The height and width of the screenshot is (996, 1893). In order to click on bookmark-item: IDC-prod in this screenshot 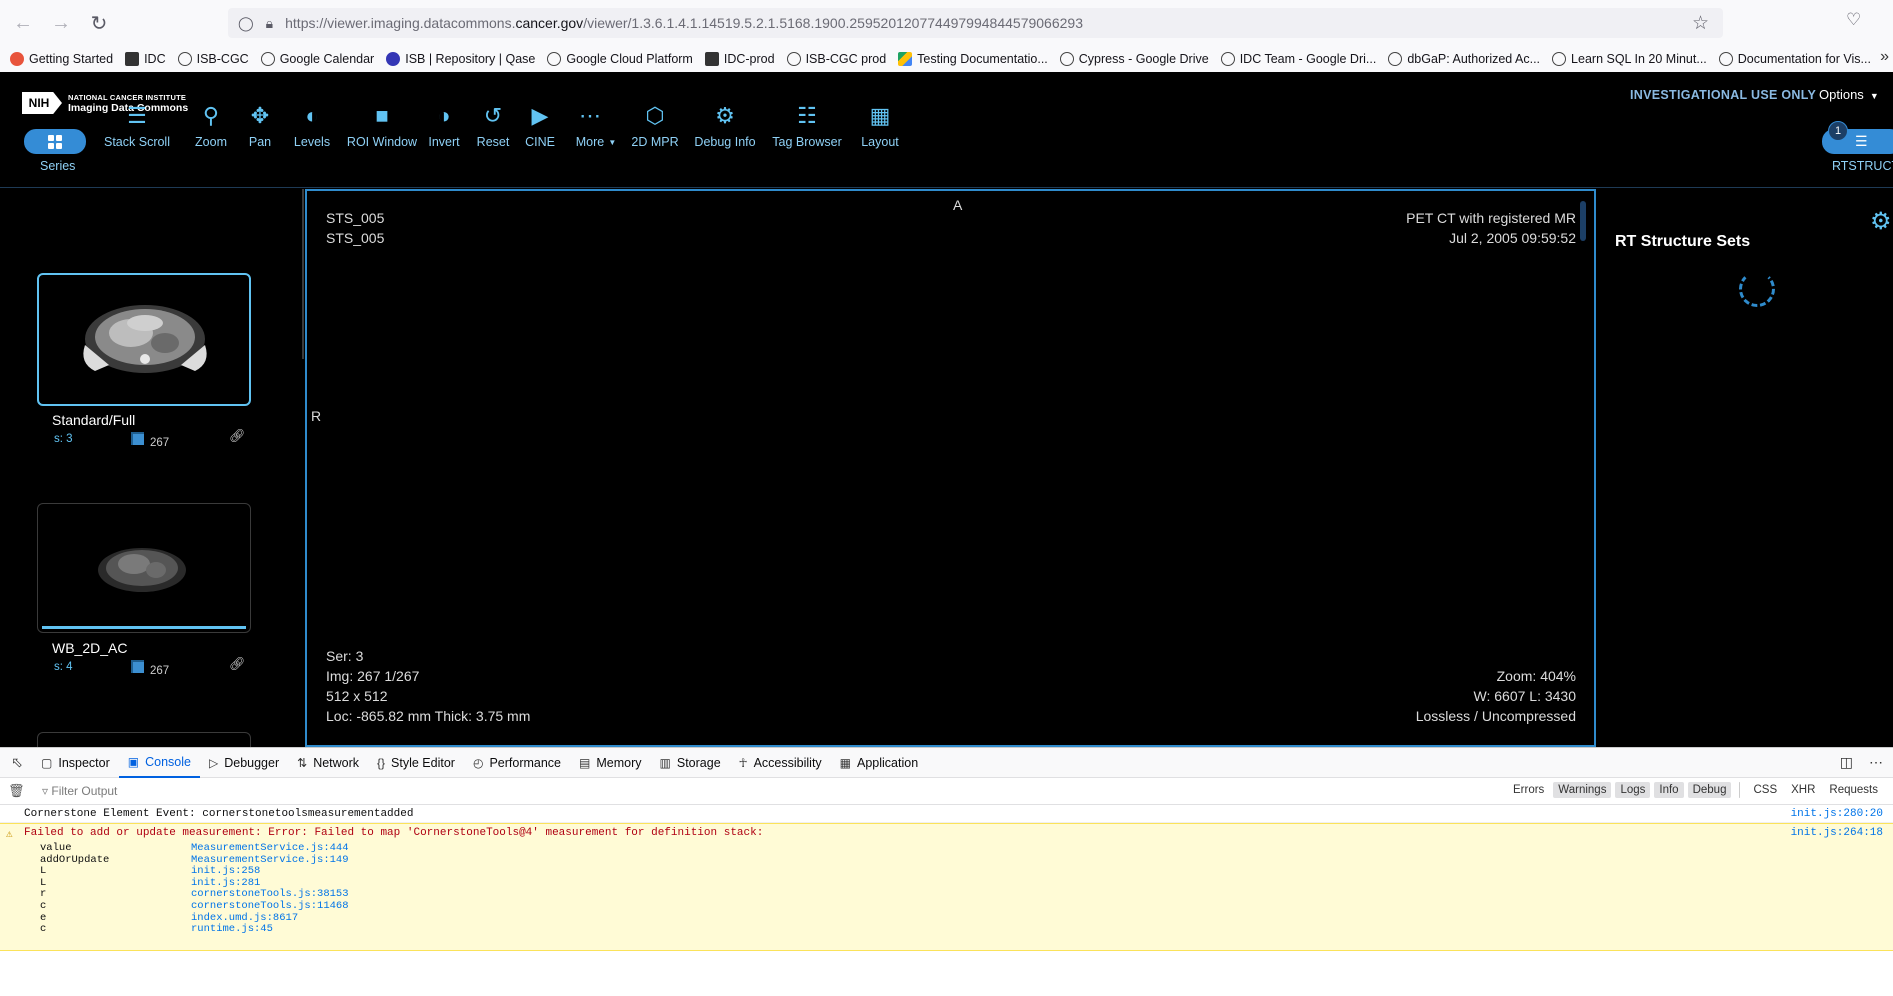, I will do `click(739, 59)`.